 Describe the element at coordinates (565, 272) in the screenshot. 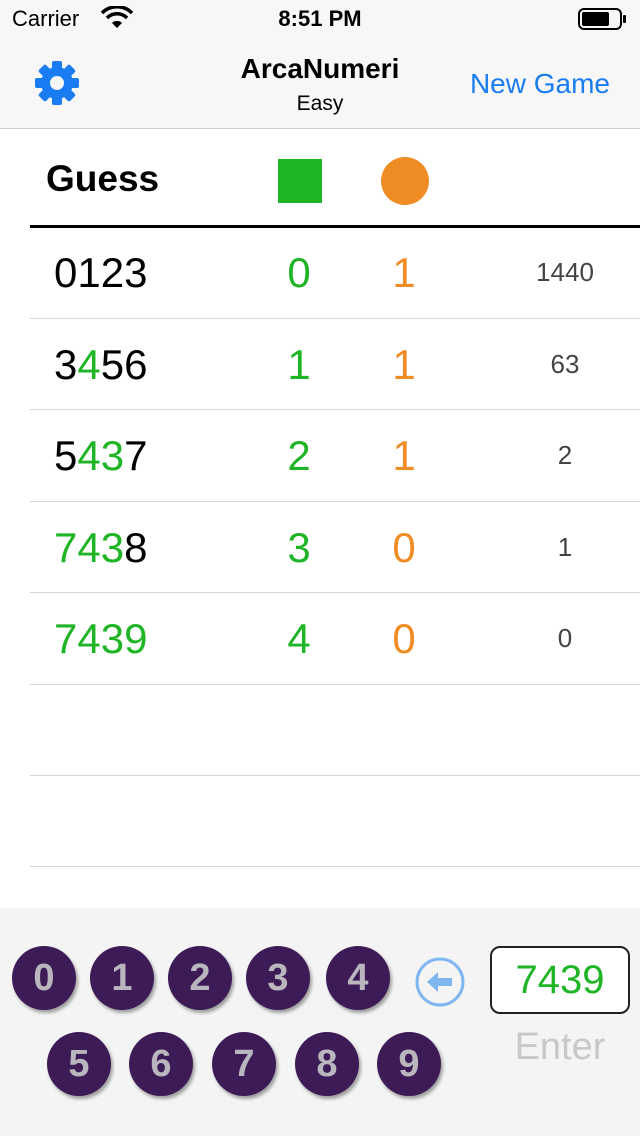

I see `remaining-count: 1440` at that location.